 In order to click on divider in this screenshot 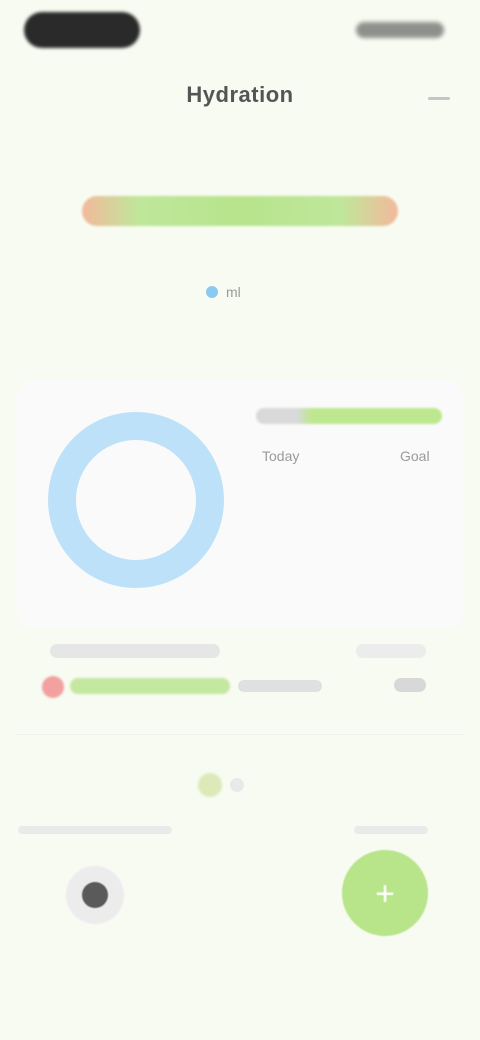, I will do `click(240, 734)`.